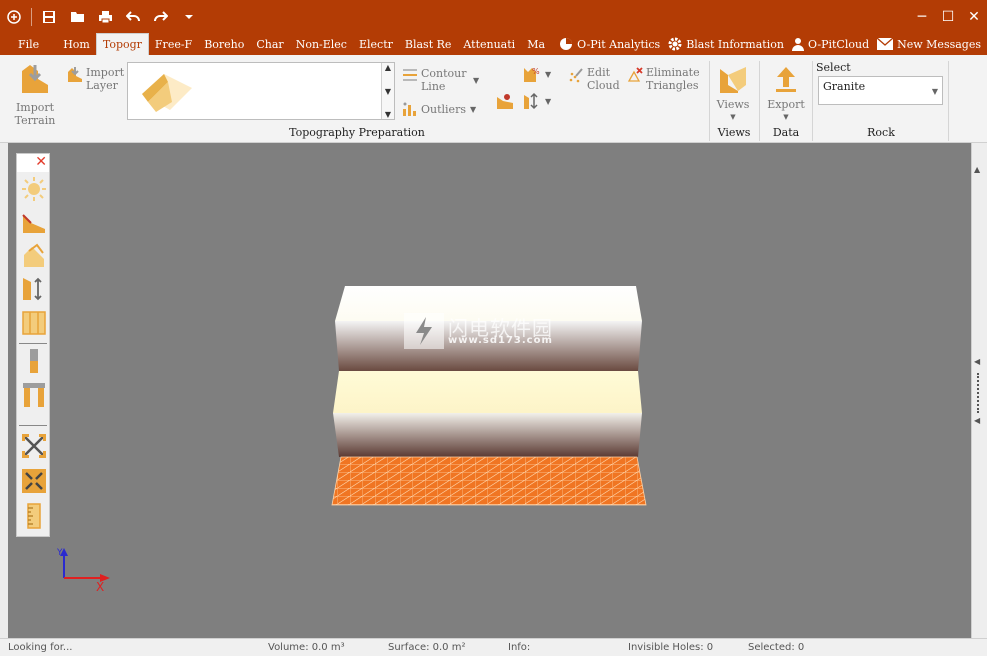 The image size is (987, 656). Describe the element at coordinates (929, 44) in the screenshot. I see `messages-menu: New Messages` at that location.